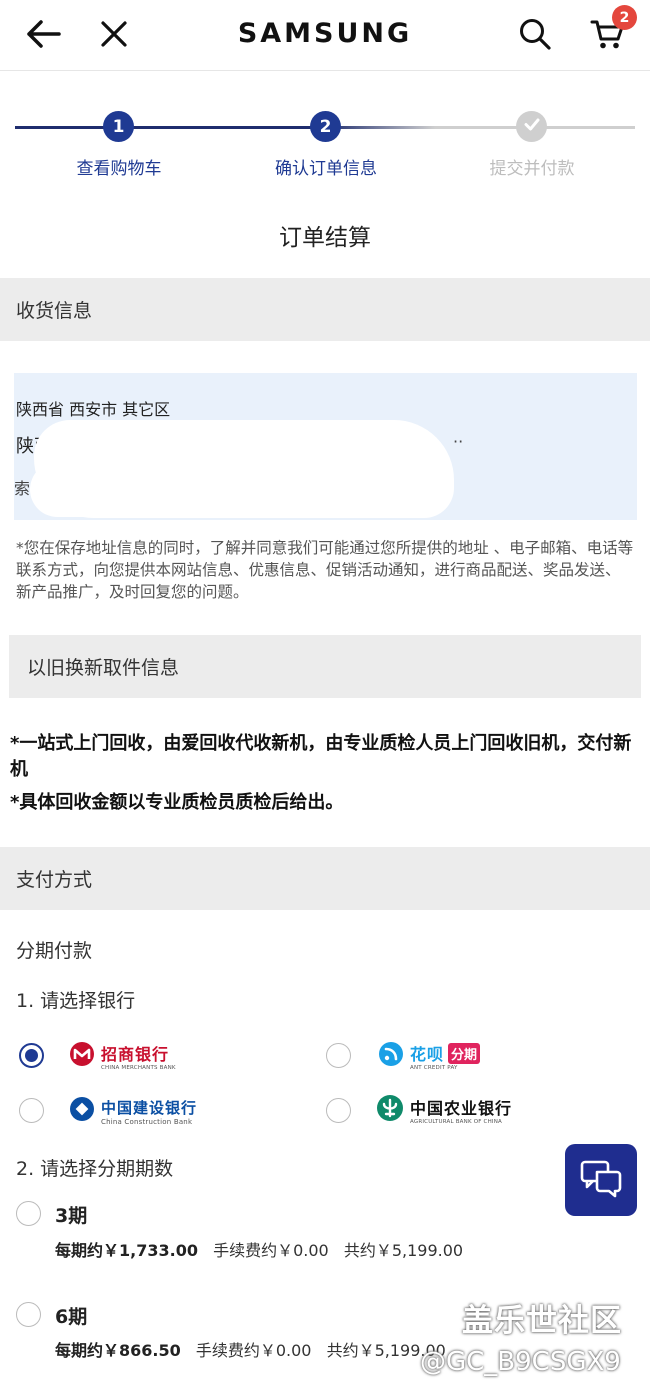 The height and width of the screenshot is (1400, 650). What do you see at coordinates (321, 756) in the screenshot?
I see `trade-in-note-1: *一站式上门回收，由爱回收代收新机，由专业质检人员上门回收旧机，交付新机` at bounding box center [321, 756].